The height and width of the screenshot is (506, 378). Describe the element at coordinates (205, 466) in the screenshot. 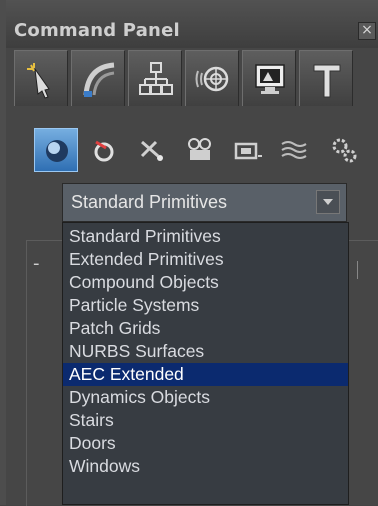

I see `dropdown-option: Windows` at that location.